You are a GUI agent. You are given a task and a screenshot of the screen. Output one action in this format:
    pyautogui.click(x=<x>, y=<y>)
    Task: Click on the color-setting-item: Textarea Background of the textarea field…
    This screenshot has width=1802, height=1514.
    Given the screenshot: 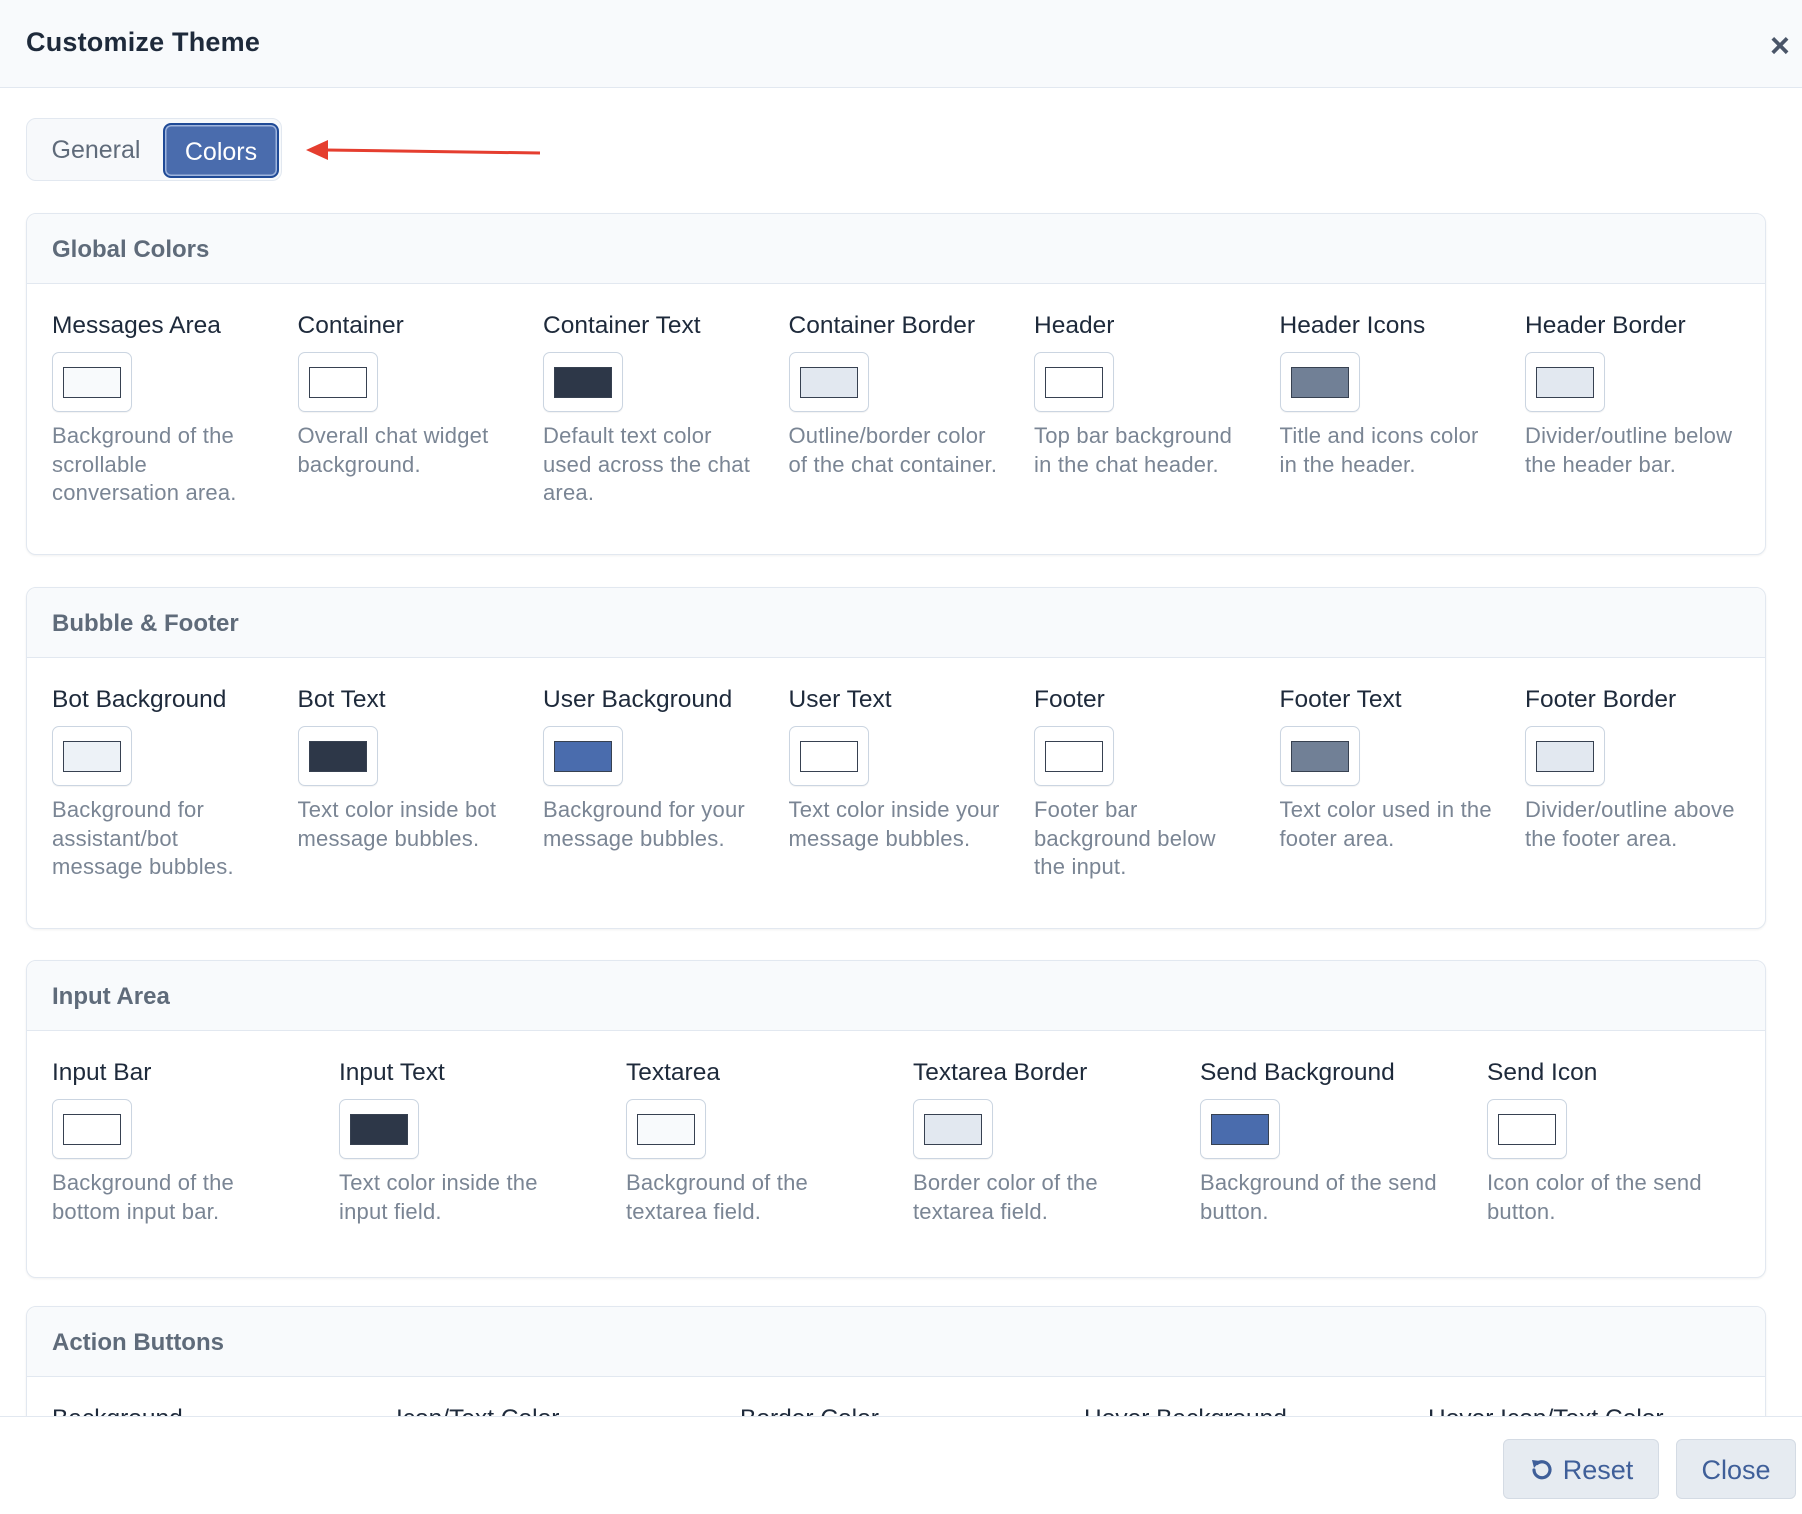 What is the action you would take?
    pyautogui.click(x=751, y=1142)
    